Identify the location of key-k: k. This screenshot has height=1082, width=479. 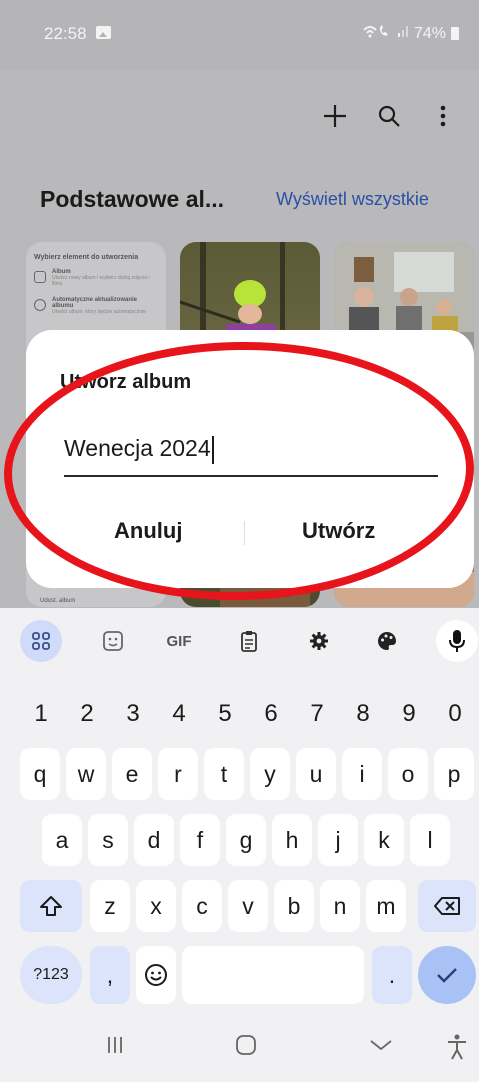
(384, 840).